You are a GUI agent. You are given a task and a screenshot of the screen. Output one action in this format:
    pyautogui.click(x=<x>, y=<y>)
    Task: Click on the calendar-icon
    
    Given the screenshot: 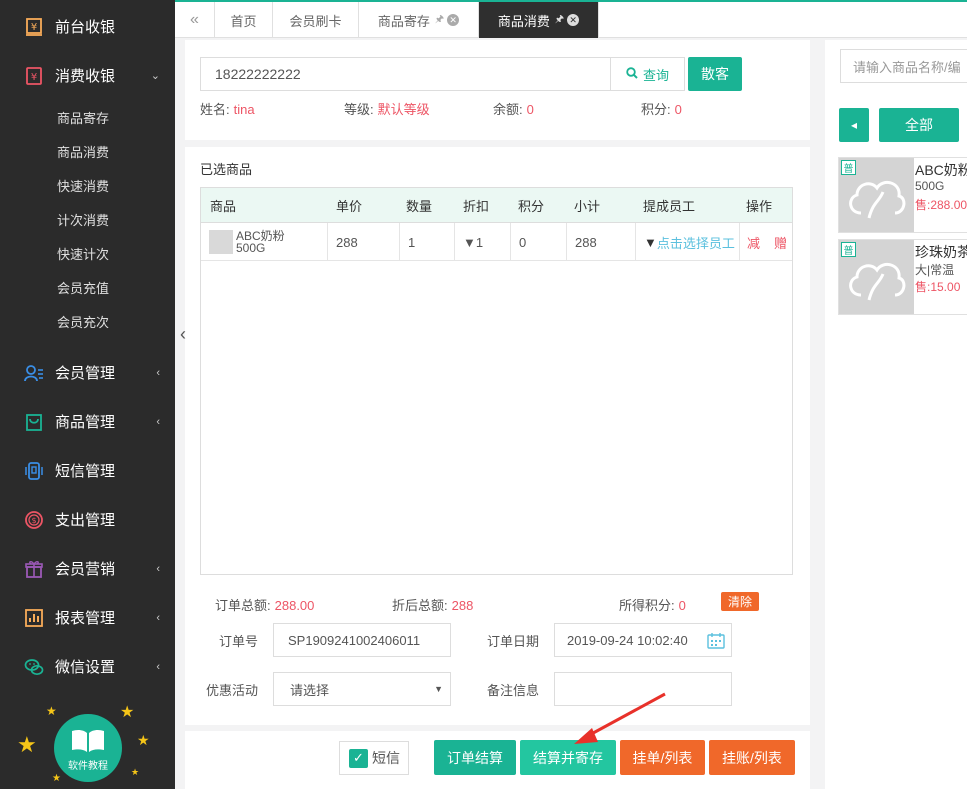 What is the action you would take?
    pyautogui.click(x=716, y=642)
    